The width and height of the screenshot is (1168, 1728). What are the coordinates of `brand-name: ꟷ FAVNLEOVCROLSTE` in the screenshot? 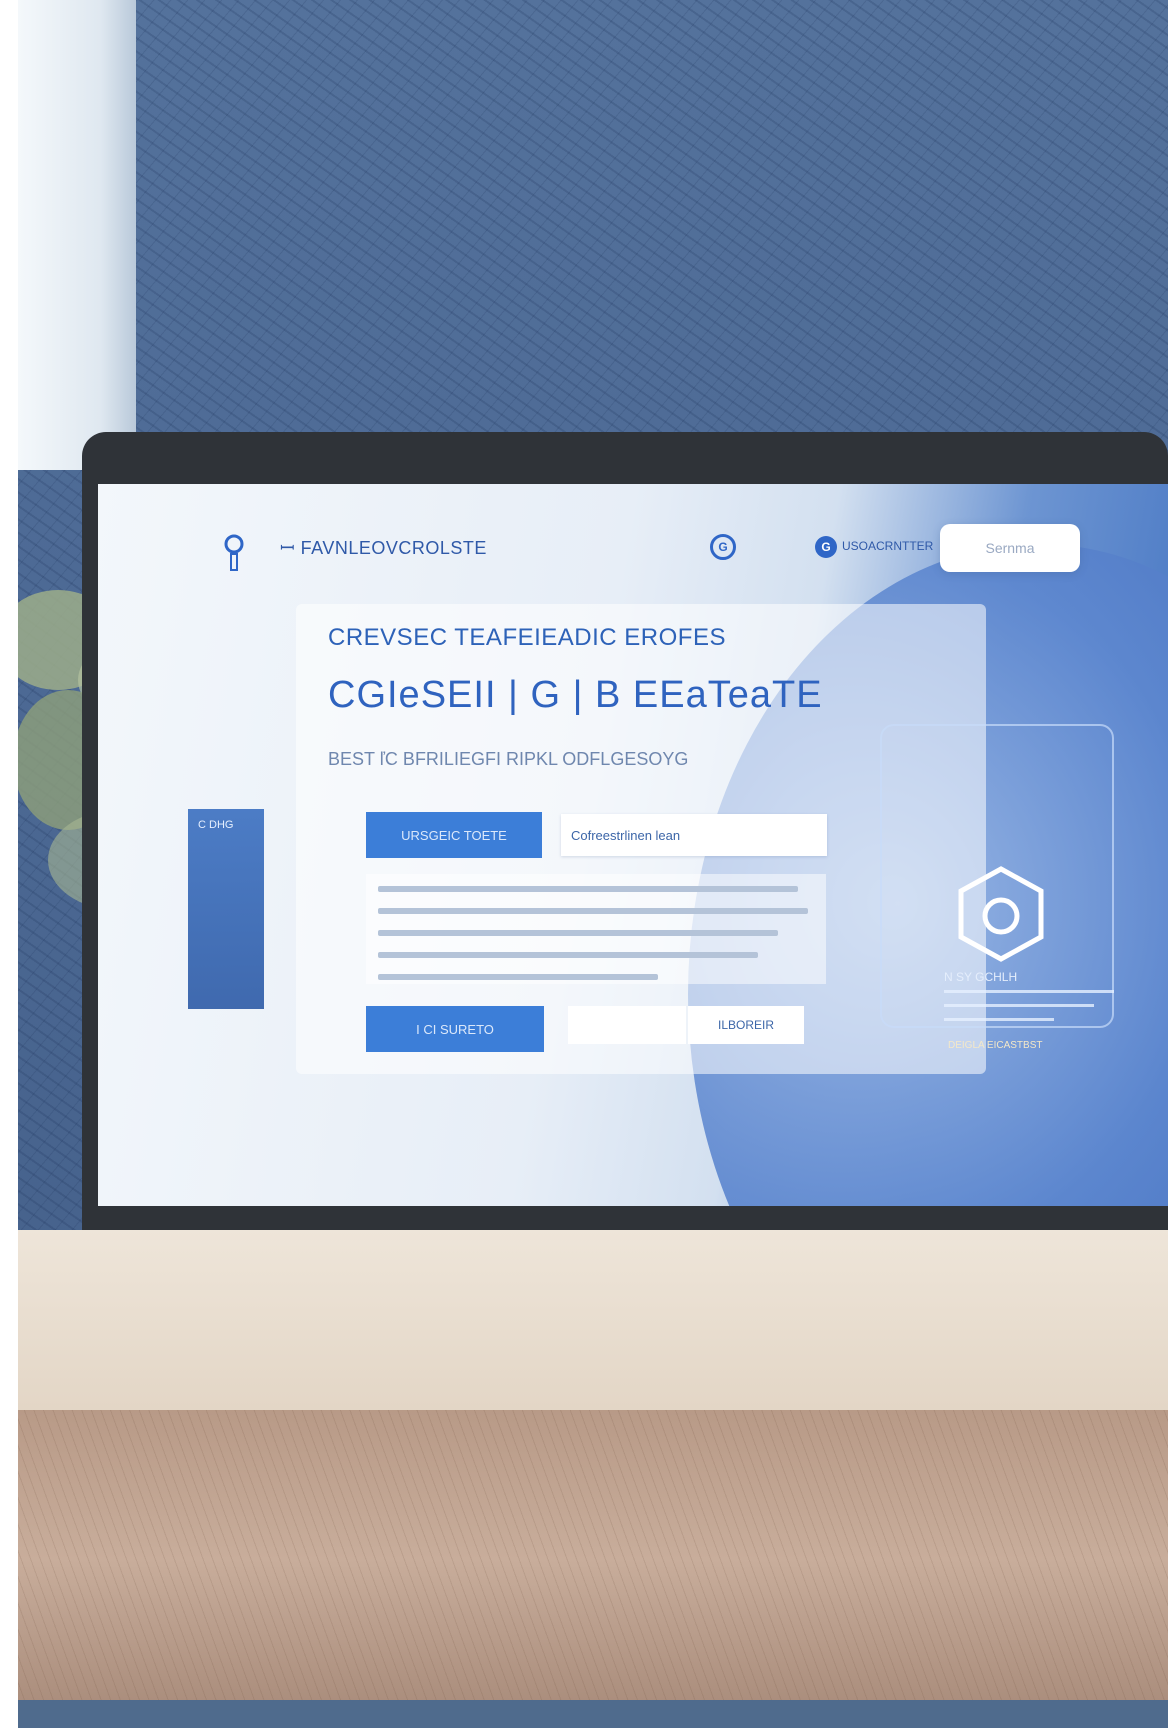 It's located at (383, 548).